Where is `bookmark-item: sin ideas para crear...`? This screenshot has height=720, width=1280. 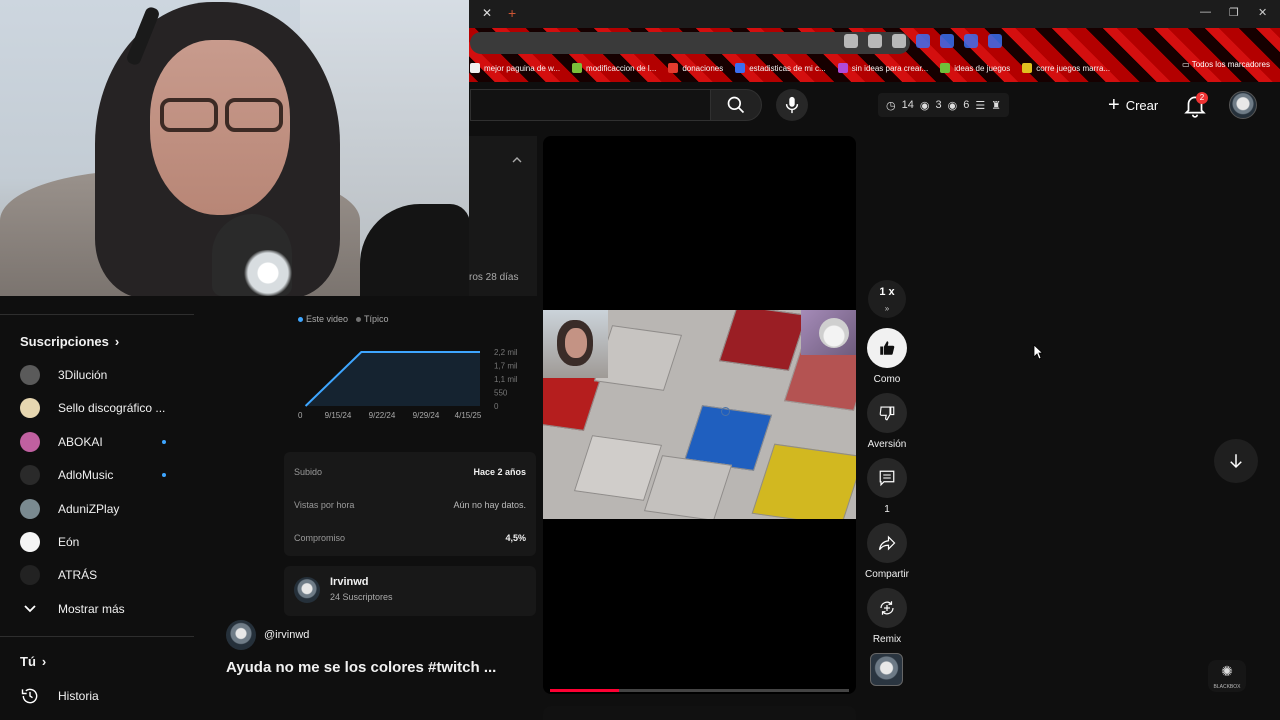
bookmark-item: sin ideas para crear... is located at coordinates (883, 68).